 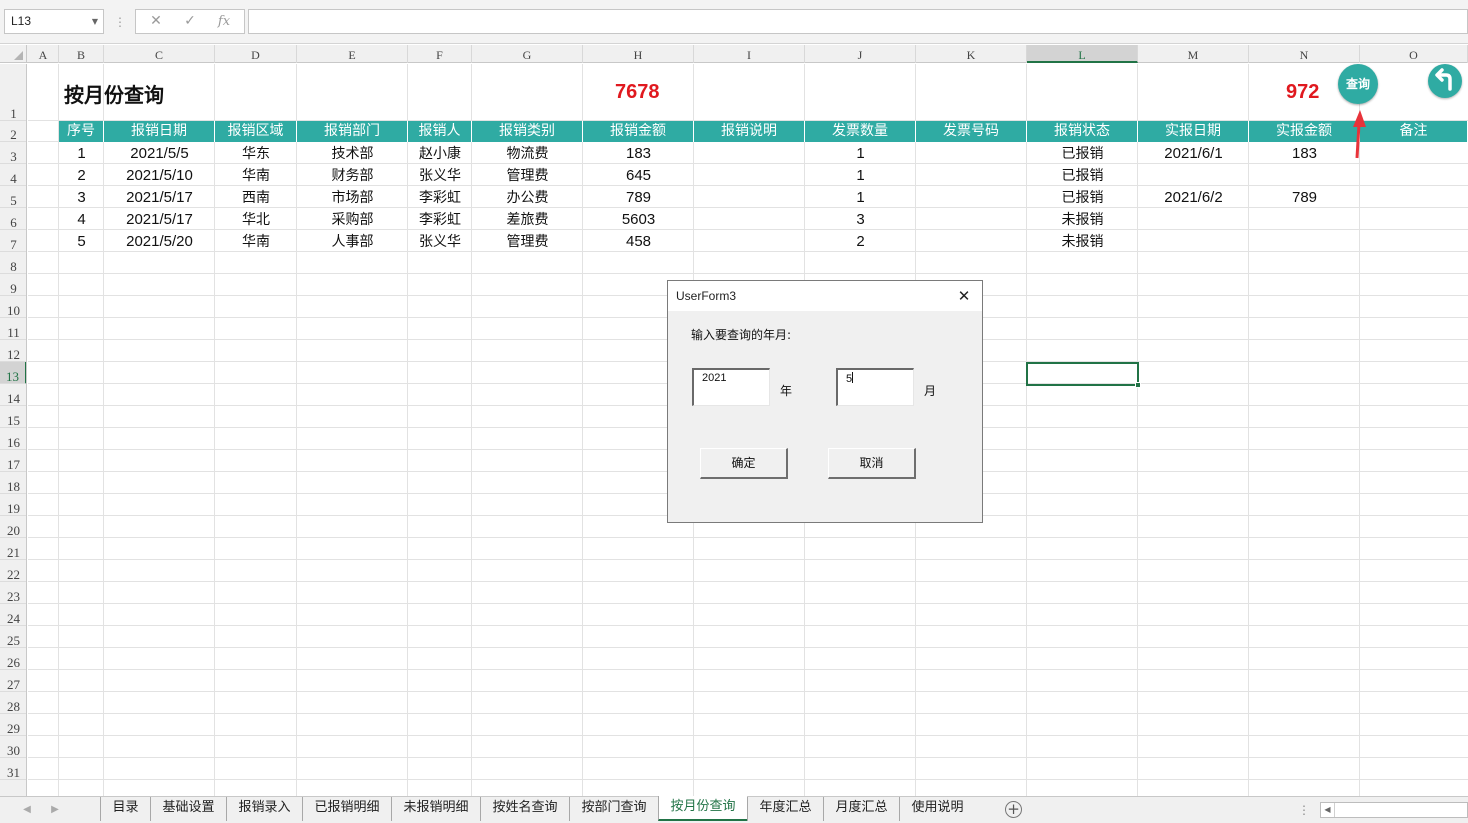 What do you see at coordinates (55, 810) in the screenshot?
I see `tab-scroll-right-icon: ▶` at bounding box center [55, 810].